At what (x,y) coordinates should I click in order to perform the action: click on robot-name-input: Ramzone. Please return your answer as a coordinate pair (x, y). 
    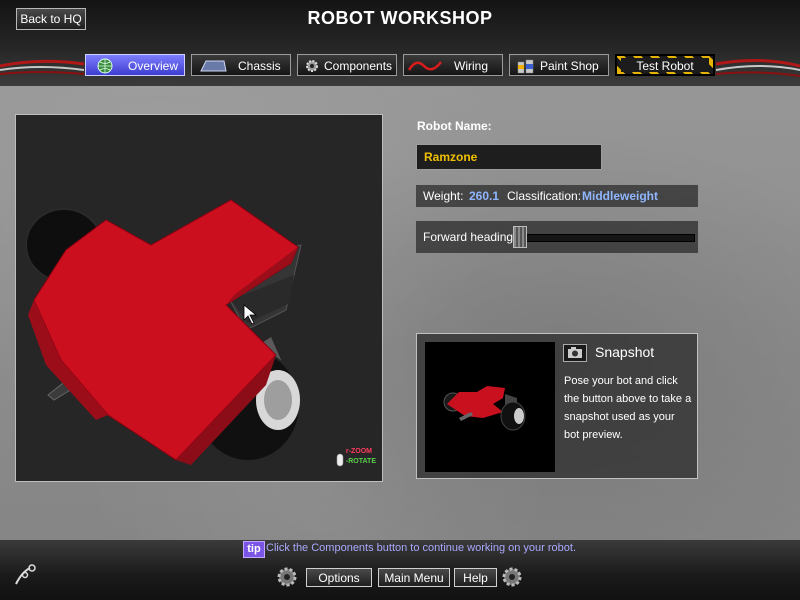
    Looking at the image, I should click on (509, 157).